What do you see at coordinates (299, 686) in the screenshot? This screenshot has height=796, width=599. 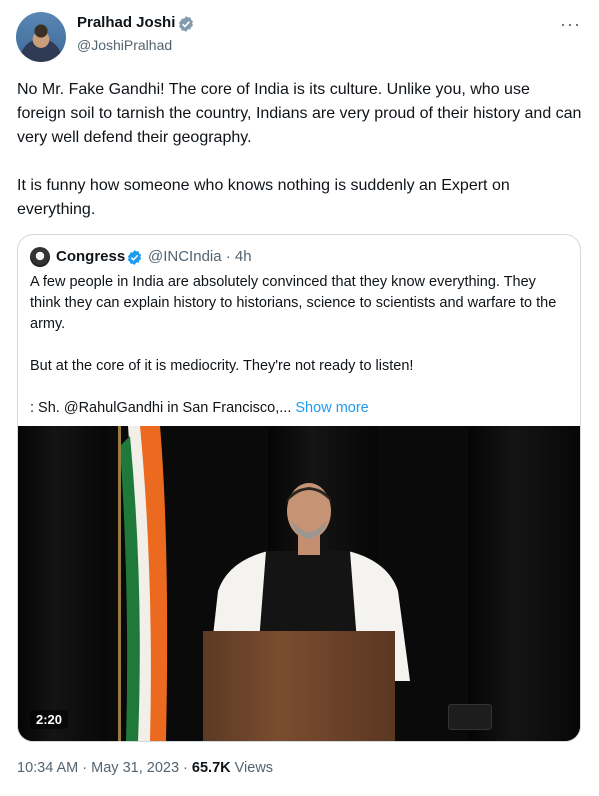 I see `podium` at bounding box center [299, 686].